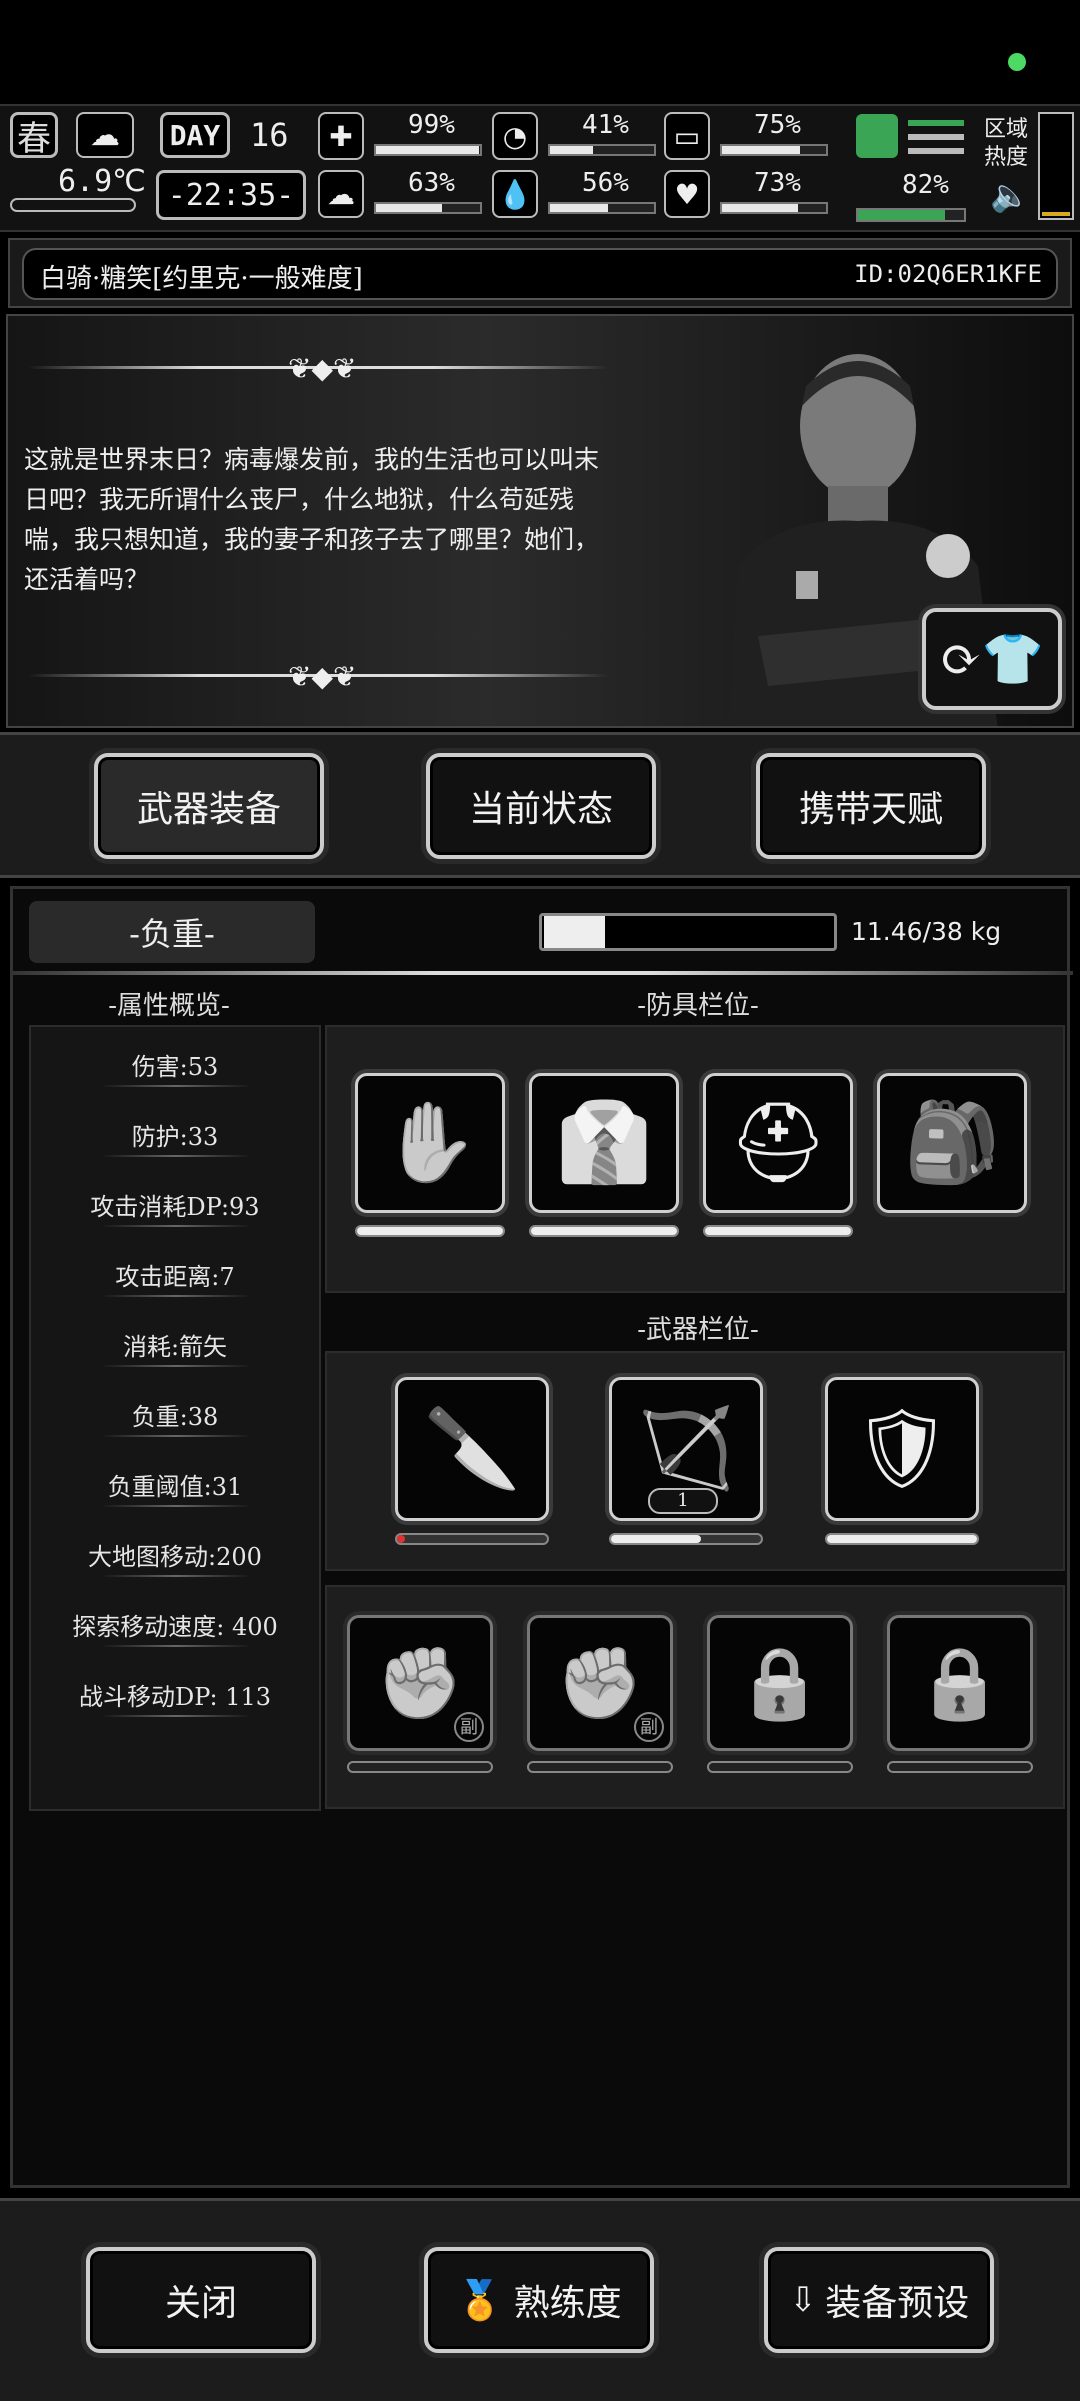 Image resolution: width=1080 pixels, height=2401 pixels. I want to click on change-outfit-button: ⟳👕, so click(992, 659).